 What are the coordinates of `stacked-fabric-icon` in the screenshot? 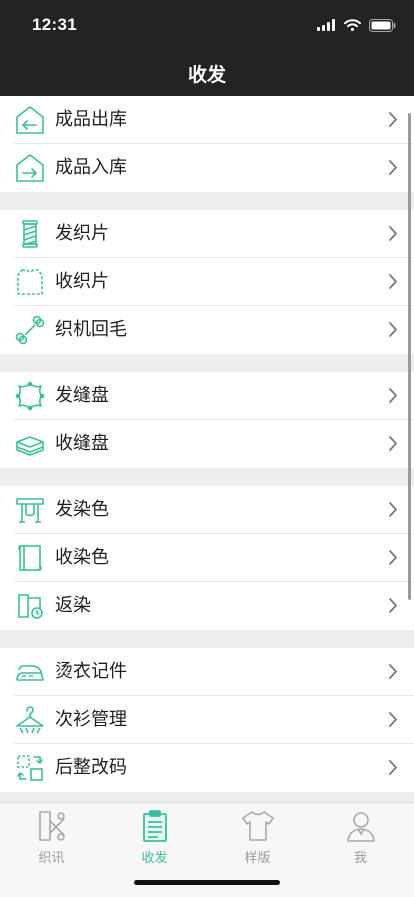 It's located at (30, 446).